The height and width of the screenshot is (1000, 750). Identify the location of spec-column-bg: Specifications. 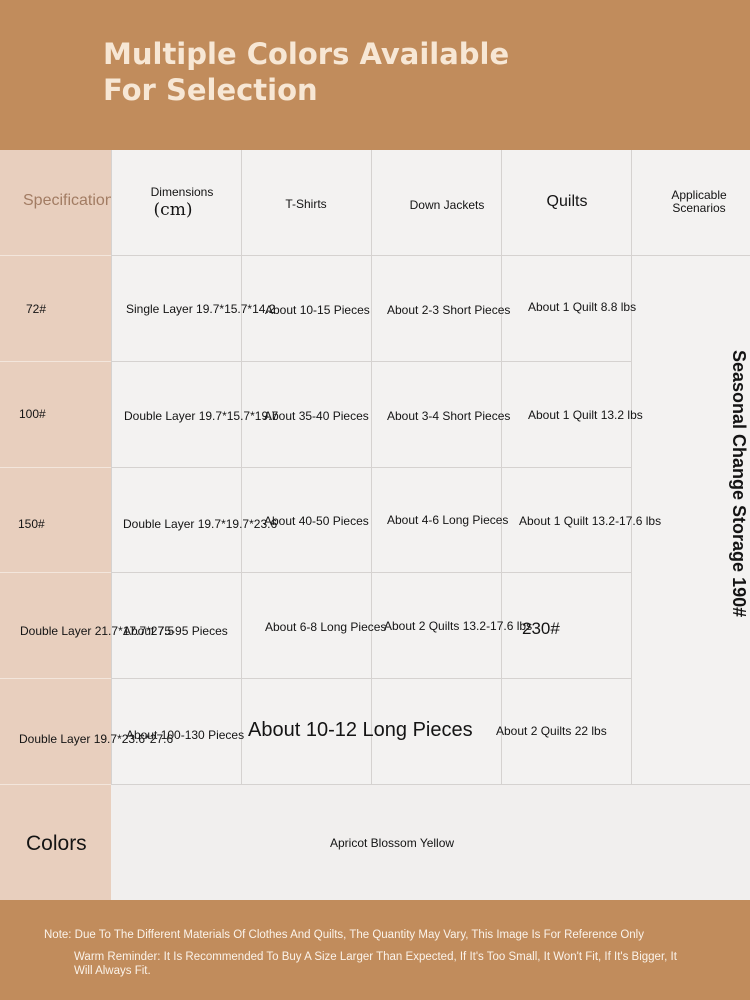
(61, 525).